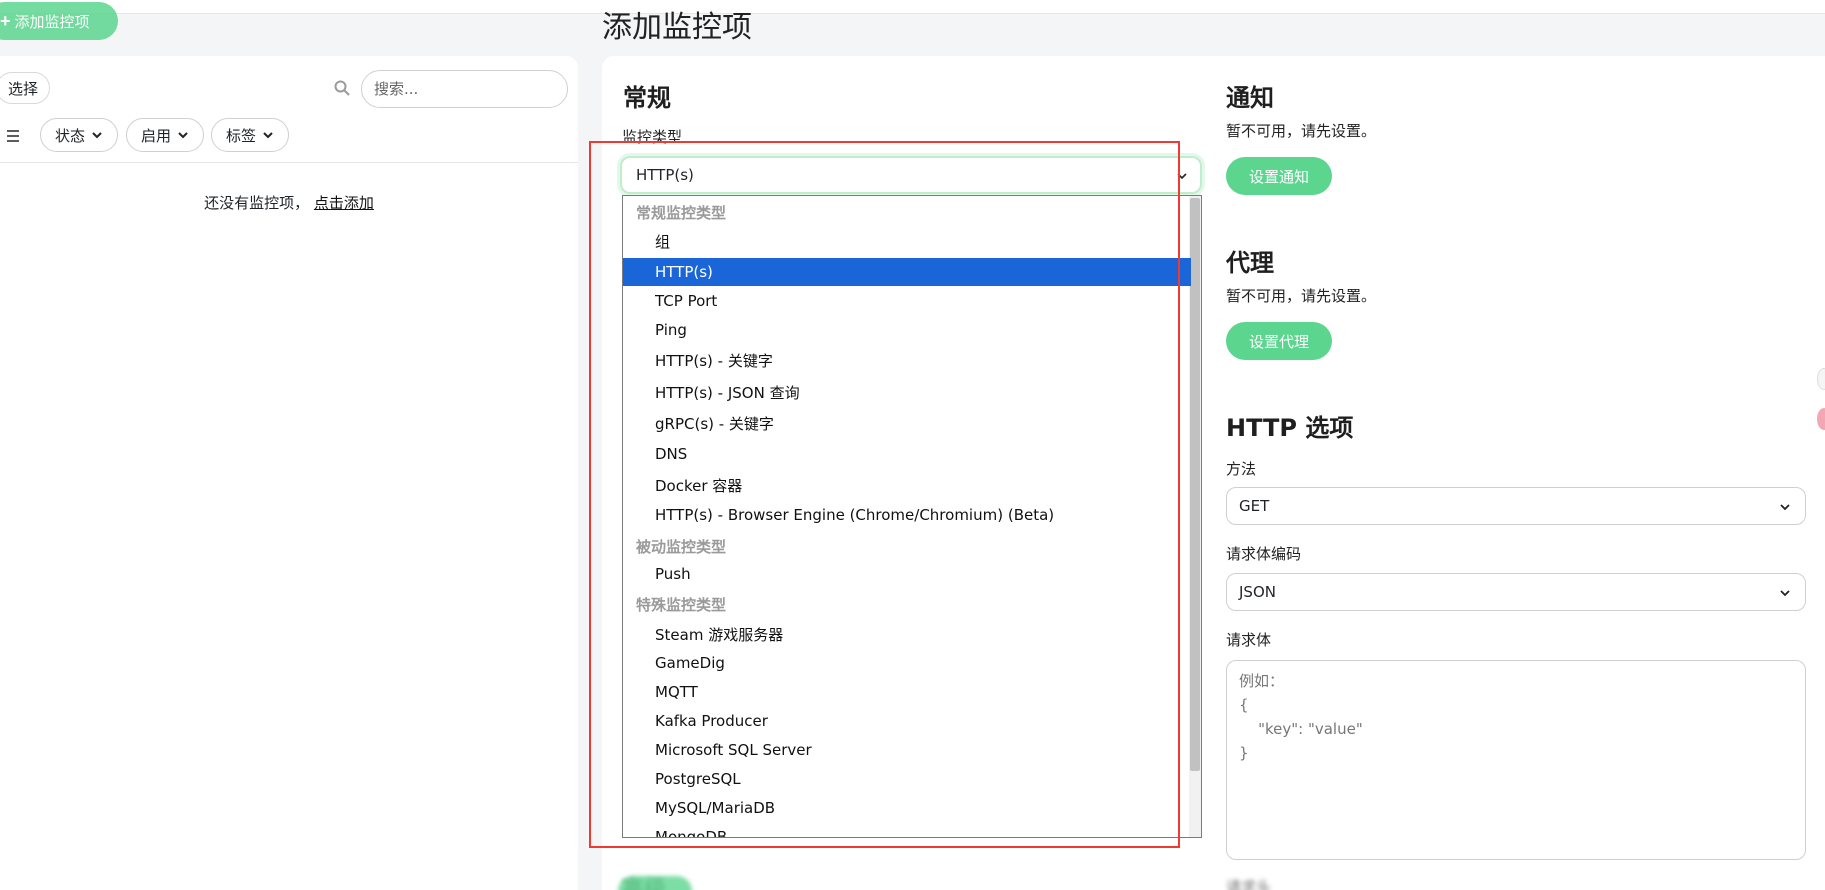 The height and width of the screenshot is (890, 1825). What do you see at coordinates (1516, 506) in the screenshot?
I see `method-select: GET` at bounding box center [1516, 506].